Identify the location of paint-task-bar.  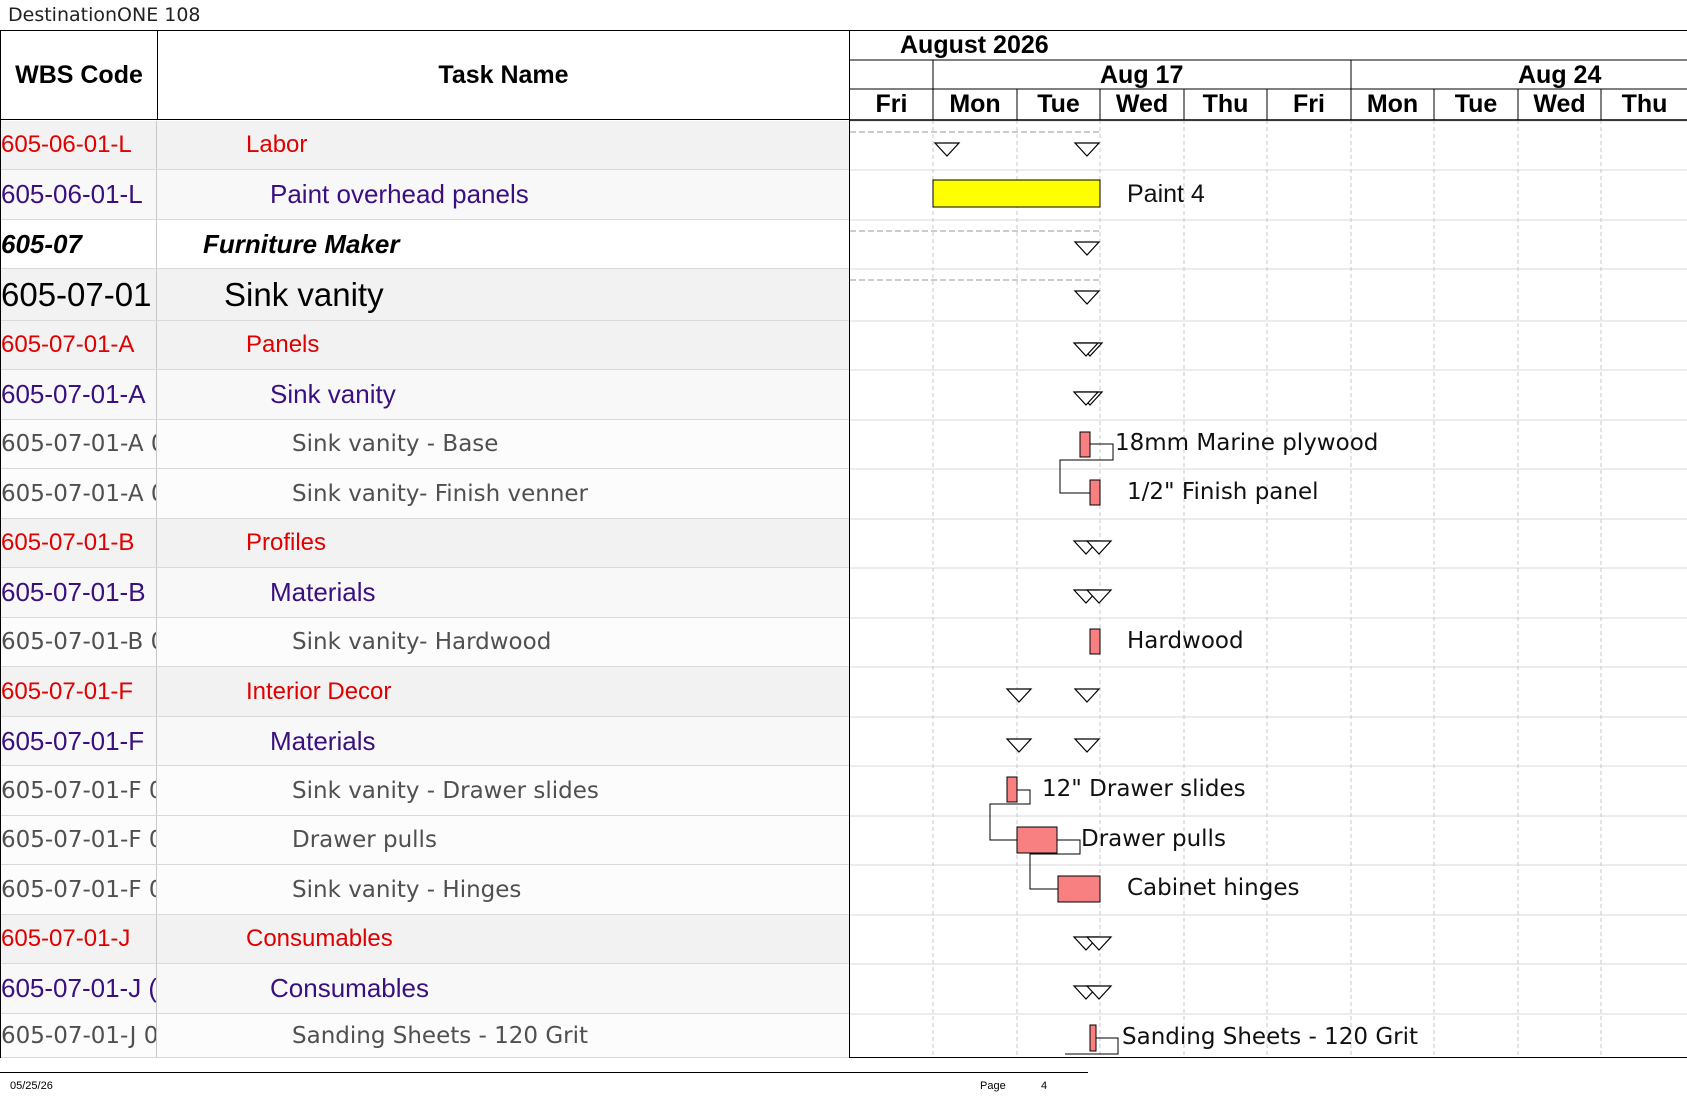
(1016, 193).